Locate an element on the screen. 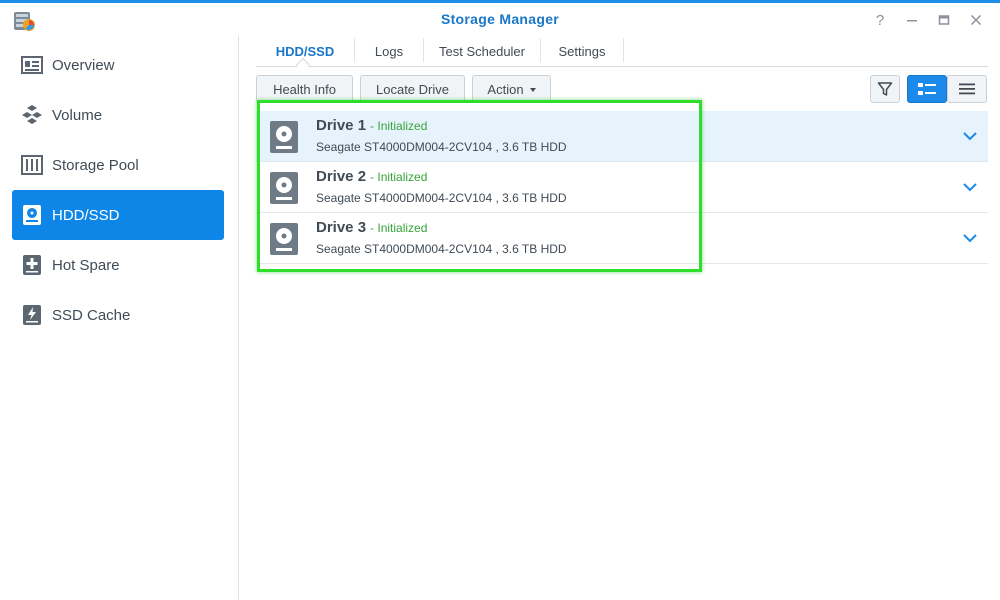  drive-name: Drive 1- Initialized is located at coordinates (371, 125).